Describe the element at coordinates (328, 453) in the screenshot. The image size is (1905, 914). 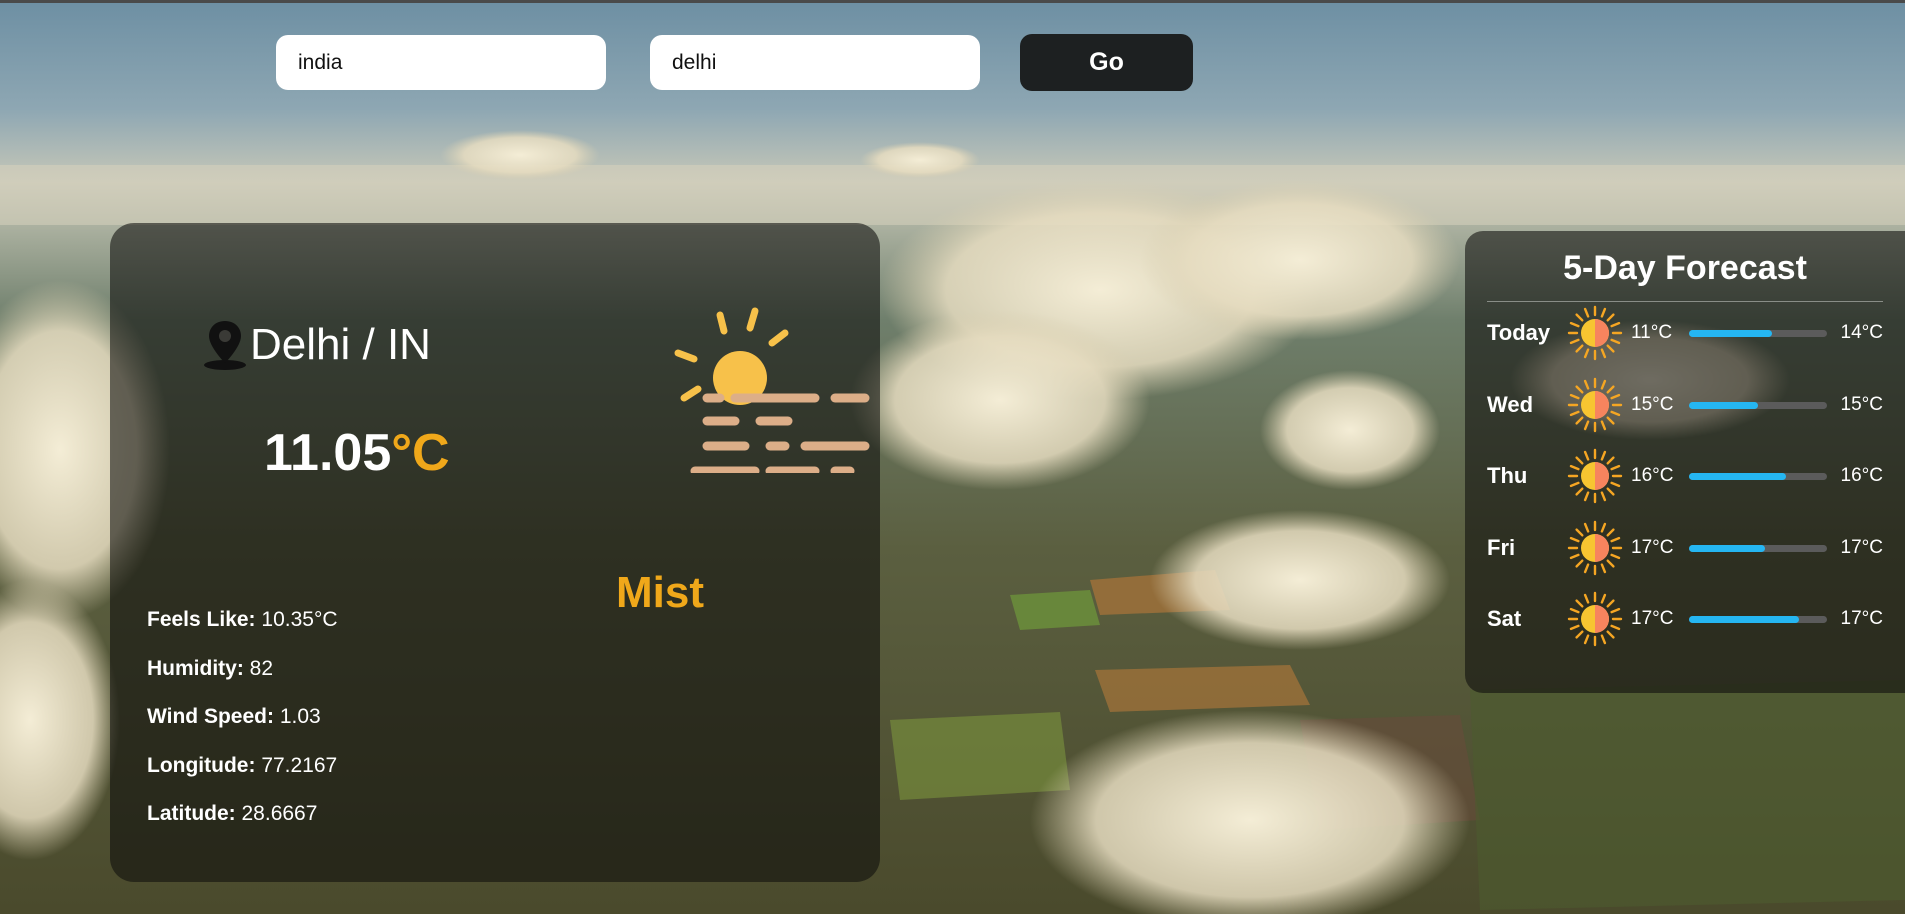
I see `temperature-value: 11.05` at that location.